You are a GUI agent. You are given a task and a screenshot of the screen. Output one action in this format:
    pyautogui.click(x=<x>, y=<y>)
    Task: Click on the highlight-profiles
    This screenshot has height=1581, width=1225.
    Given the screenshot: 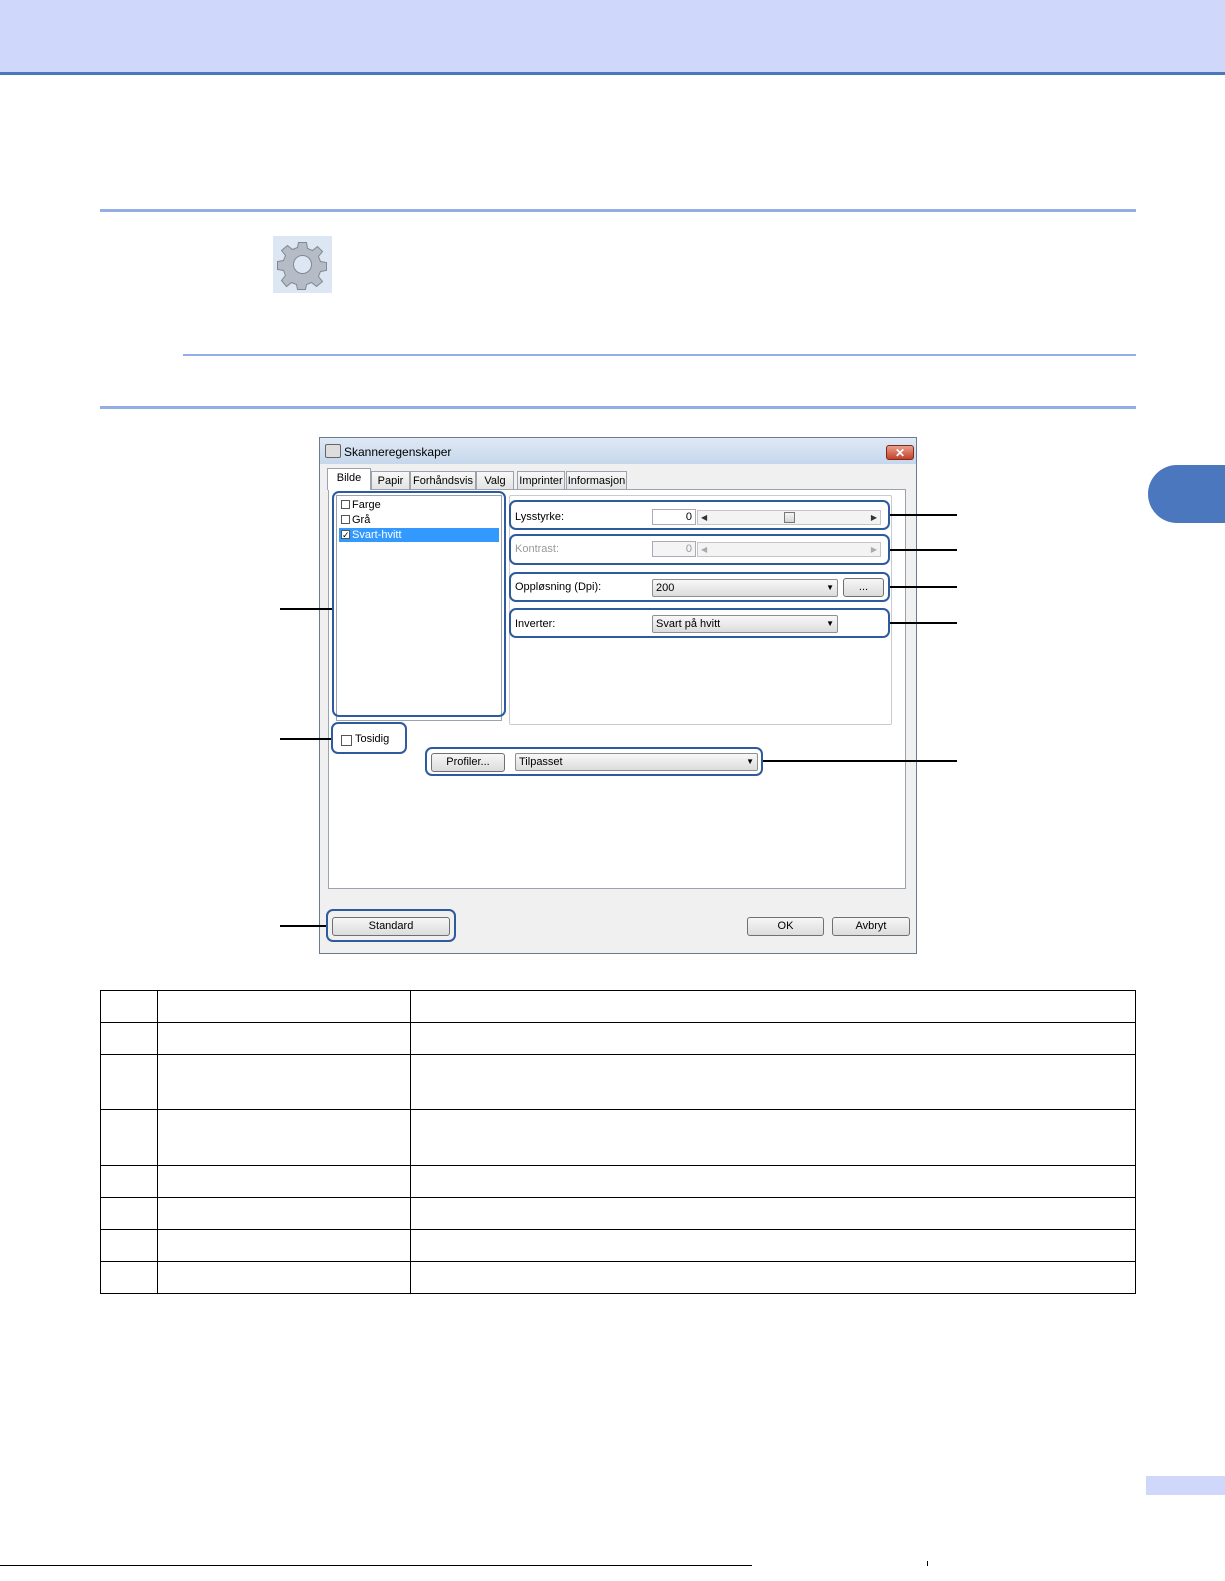 What is the action you would take?
    pyautogui.click(x=594, y=761)
    